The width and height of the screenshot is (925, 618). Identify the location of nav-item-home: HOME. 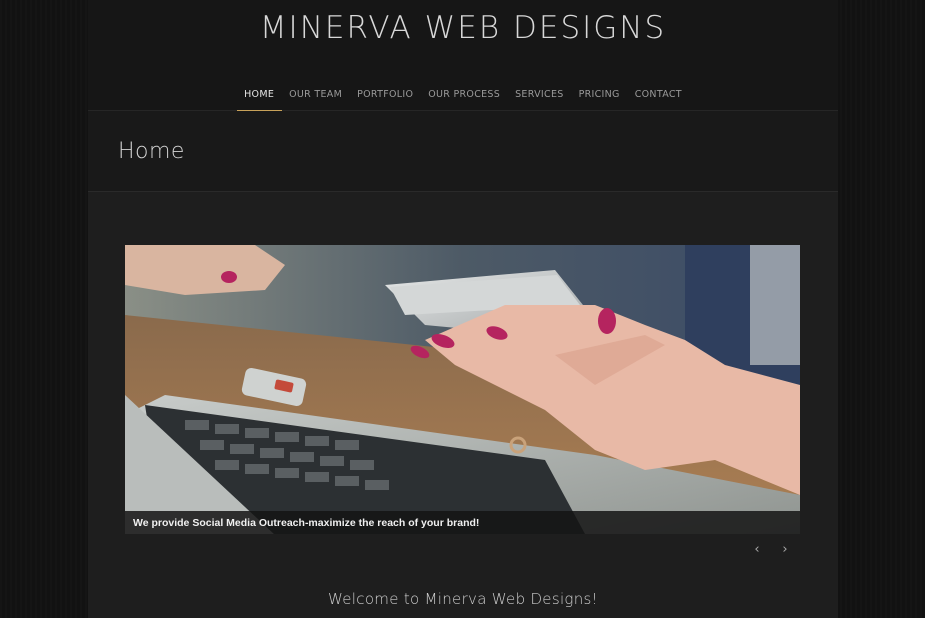
(259, 98).